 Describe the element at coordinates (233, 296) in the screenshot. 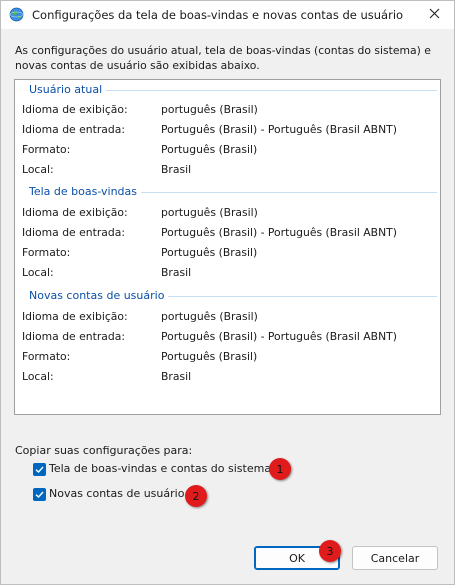

I see `section-header-new-accounts: Novas contas de usuário` at that location.